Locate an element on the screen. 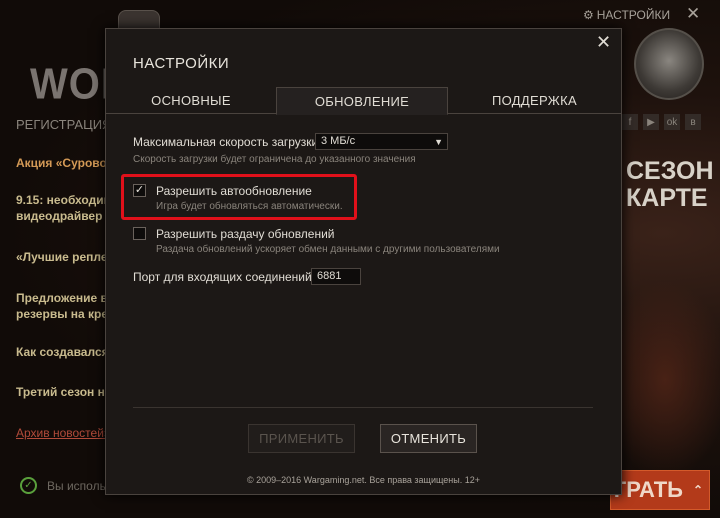 This screenshot has height=518, width=720. tab-update: ОБНОВЛЕНИЕ is located at coordinates (362, 101).